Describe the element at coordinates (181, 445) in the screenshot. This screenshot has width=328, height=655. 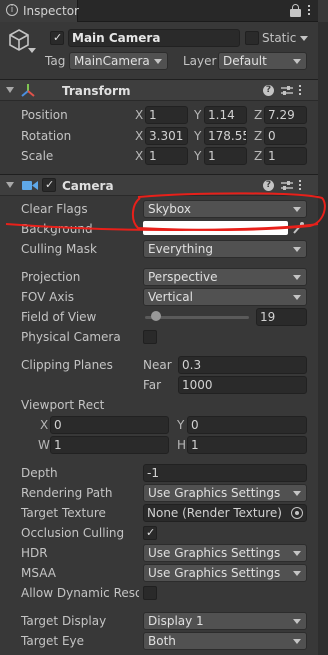
I see `viewport-h-label: H` at that location.